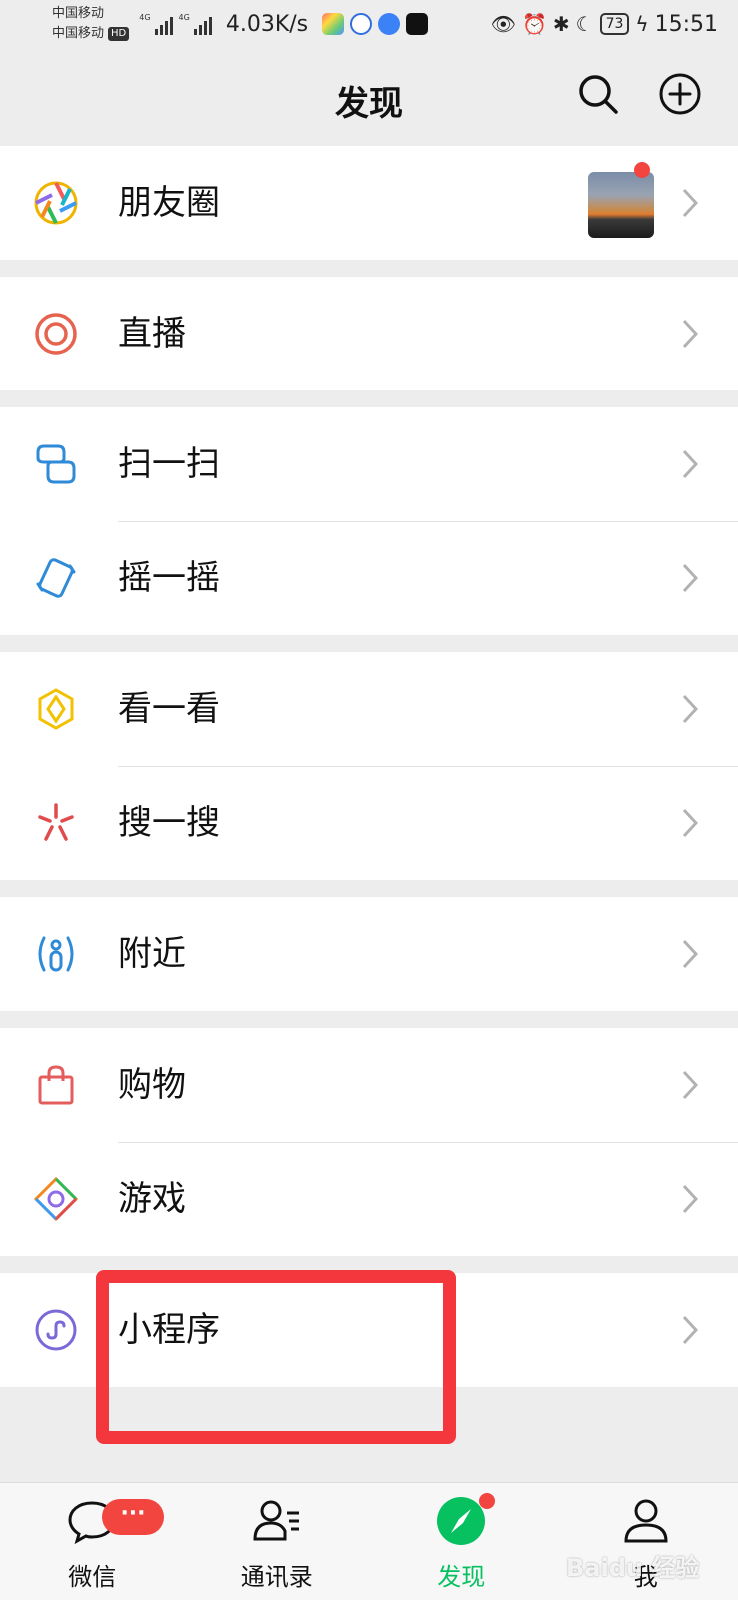  Describe the element at coordinates (78, 33) in the screenshot. I see `carrier-2-label: 中国移动` at that location.